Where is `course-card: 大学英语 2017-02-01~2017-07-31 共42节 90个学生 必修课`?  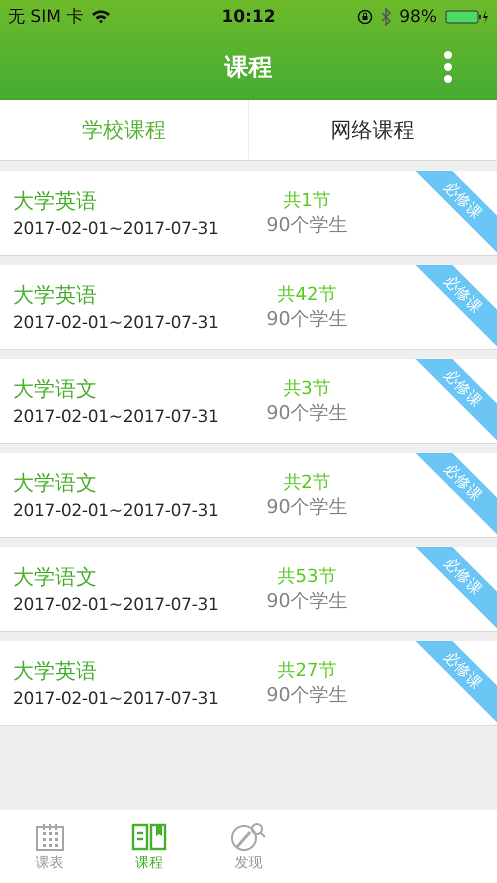
course-card: 大学英语 2017-02-01~2017-07-31 共42节 90个学生 必修课 is located at coordinates (248, 307).